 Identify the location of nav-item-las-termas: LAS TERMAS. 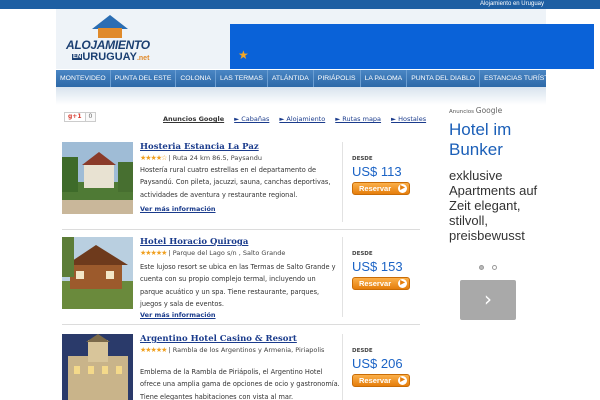
(242, 78).